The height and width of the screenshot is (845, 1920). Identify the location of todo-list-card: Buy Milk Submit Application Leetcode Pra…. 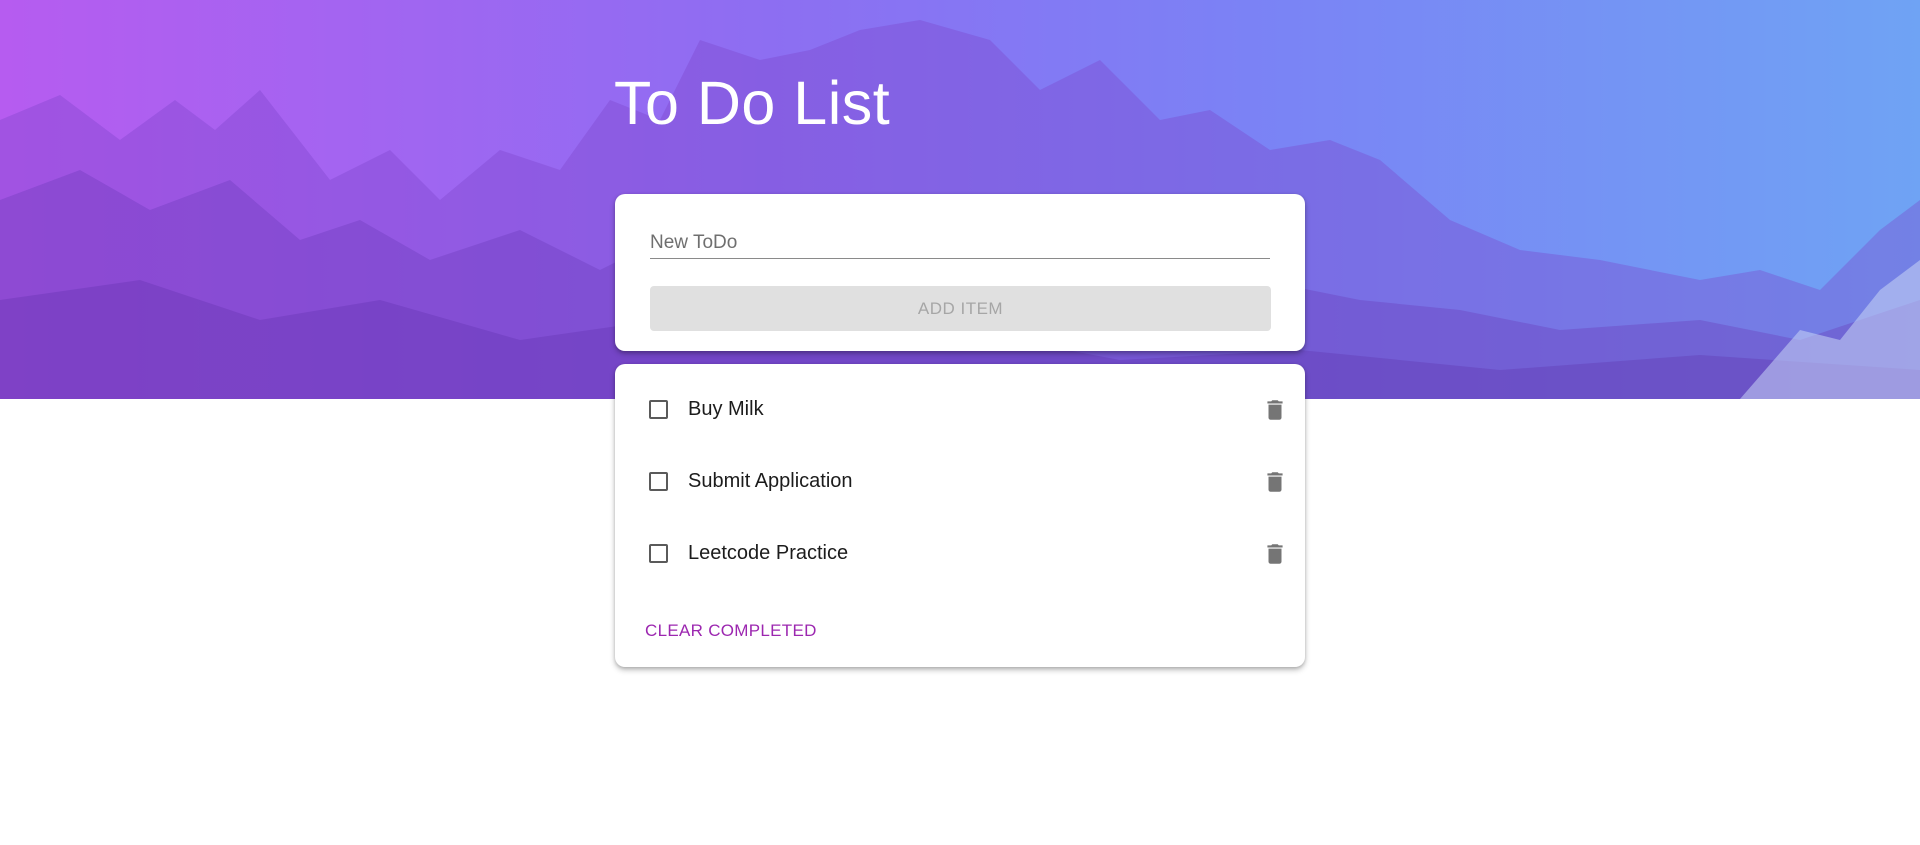
(960, 515).